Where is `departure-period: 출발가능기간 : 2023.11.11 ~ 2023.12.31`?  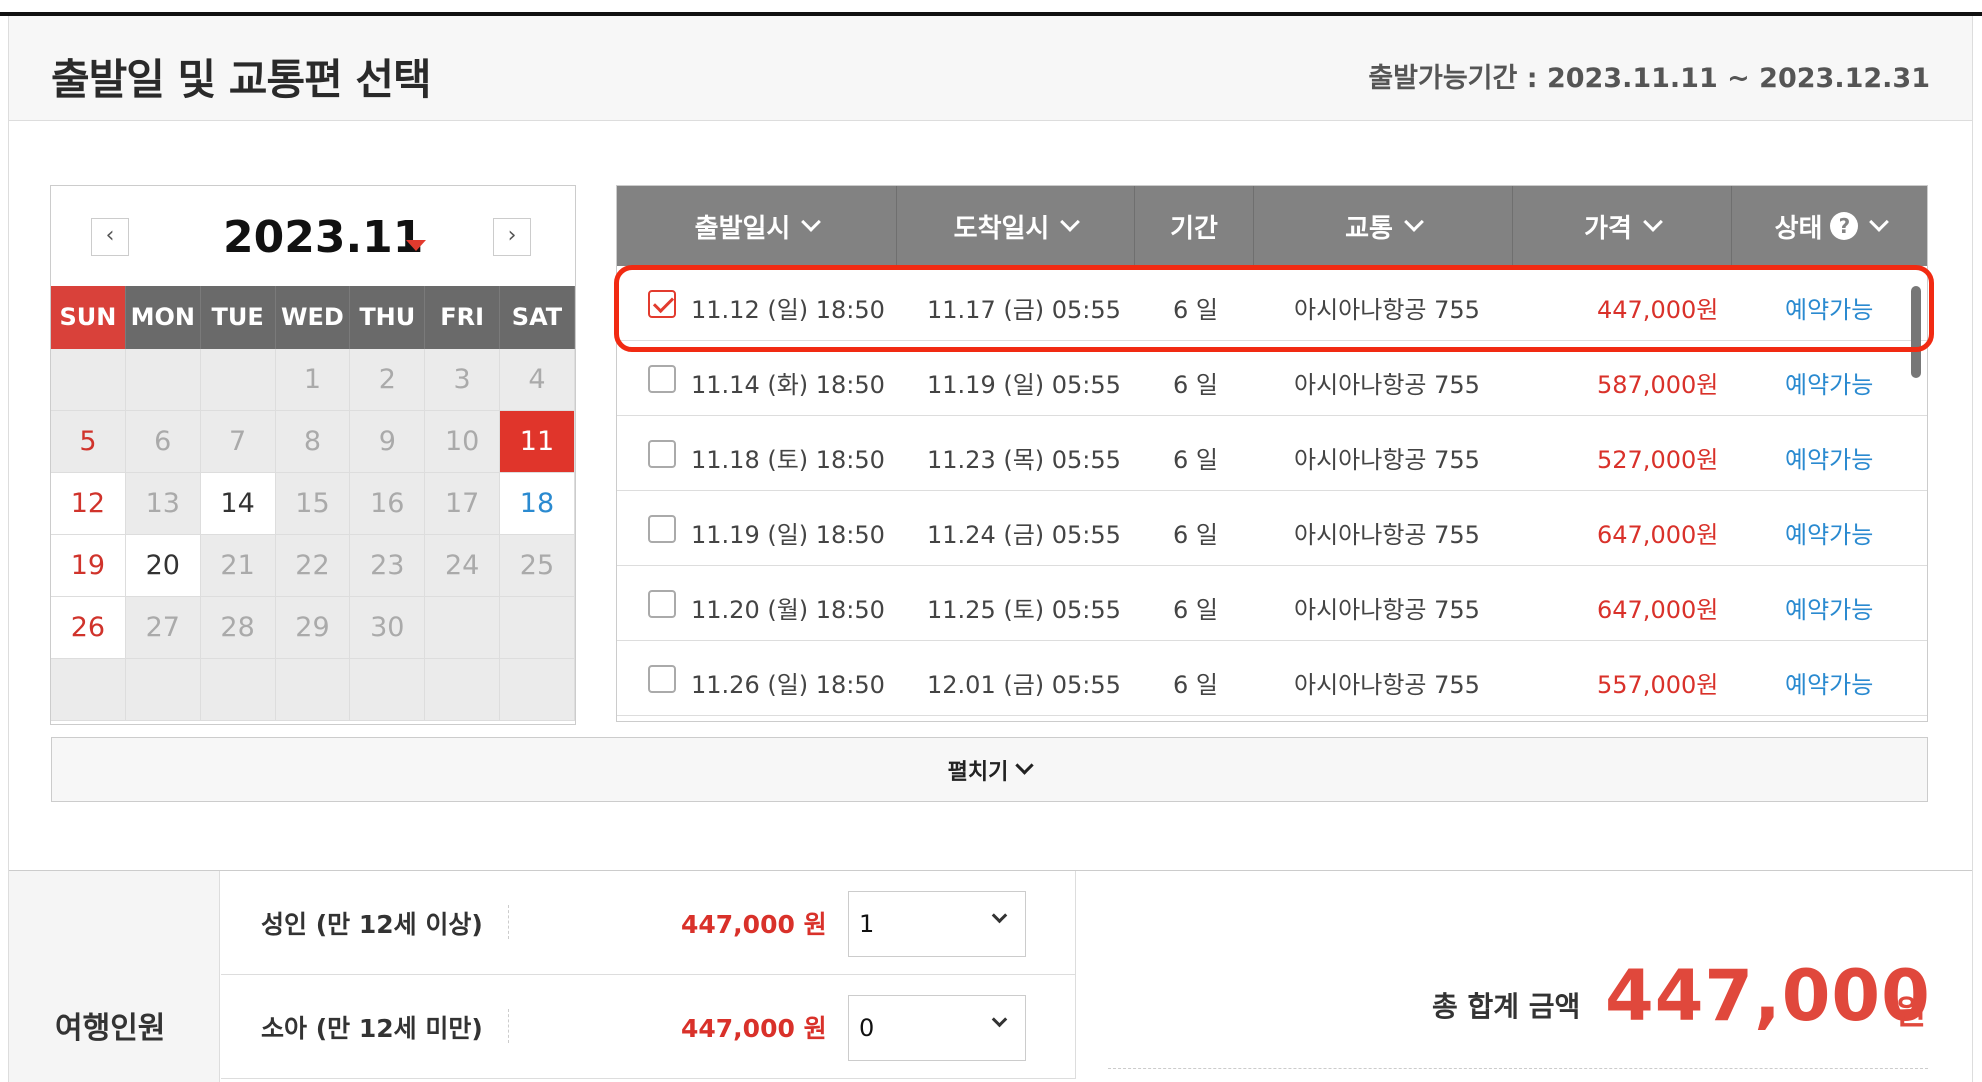 departure-period: 출발가능기간 : 2023.11.11 ~ 2023.12.31 is located at coordinates (1649, 78).